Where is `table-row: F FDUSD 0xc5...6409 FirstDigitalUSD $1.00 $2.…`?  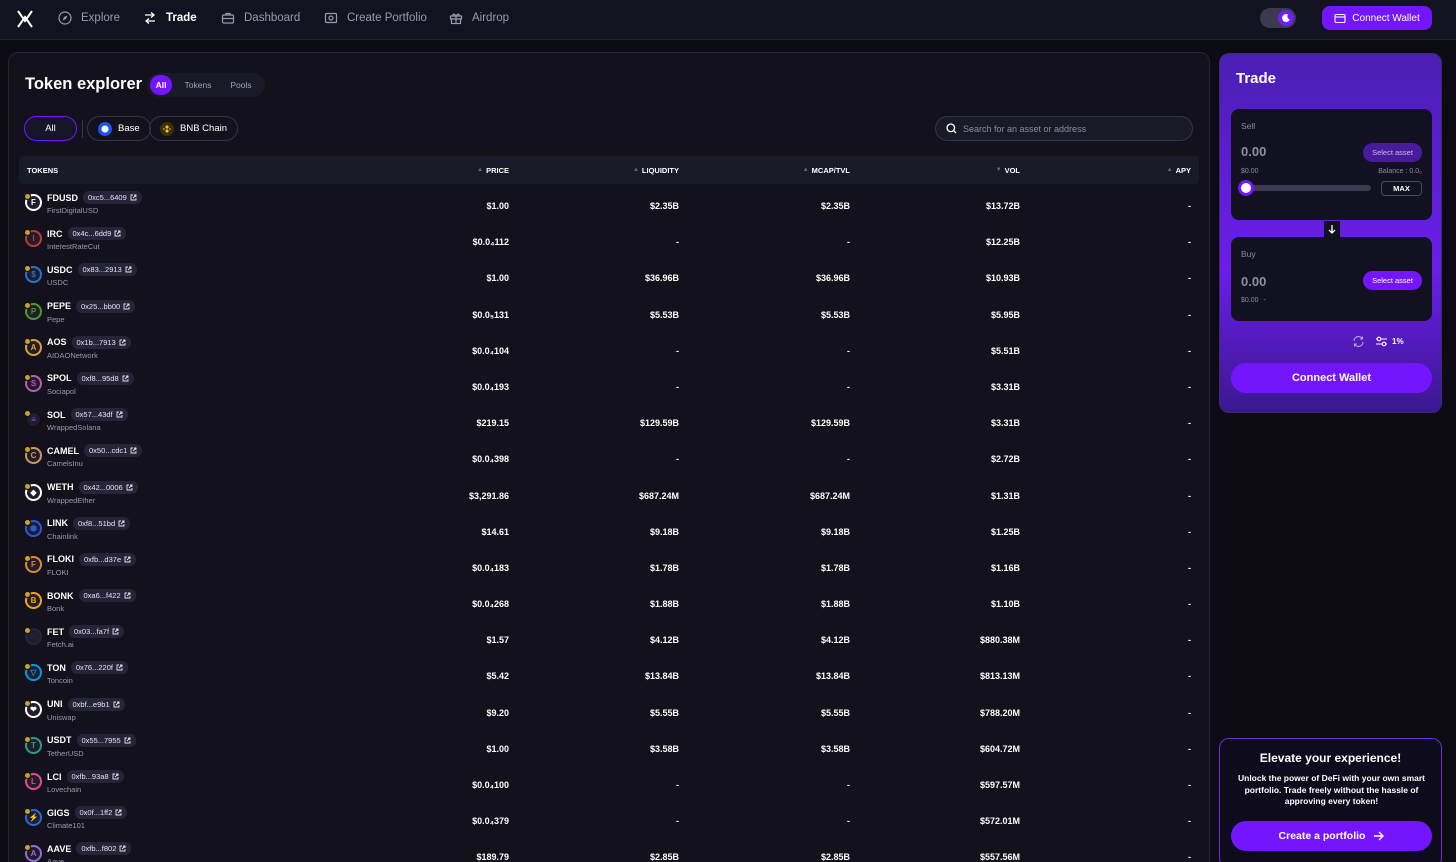
table-row: F FDUSD 0xc5...6409 FirstDigitalUSD $1.00 $2.… is located at coordinates (609, 202).